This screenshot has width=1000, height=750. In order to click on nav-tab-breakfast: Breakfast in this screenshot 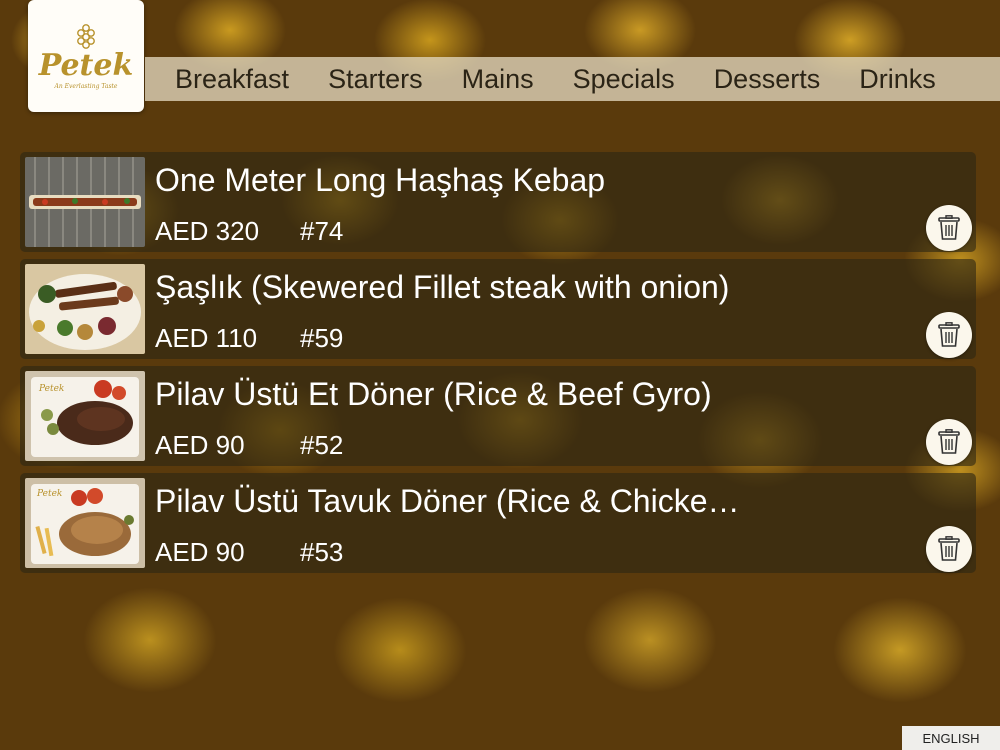, I will do `click(232, 79)`.